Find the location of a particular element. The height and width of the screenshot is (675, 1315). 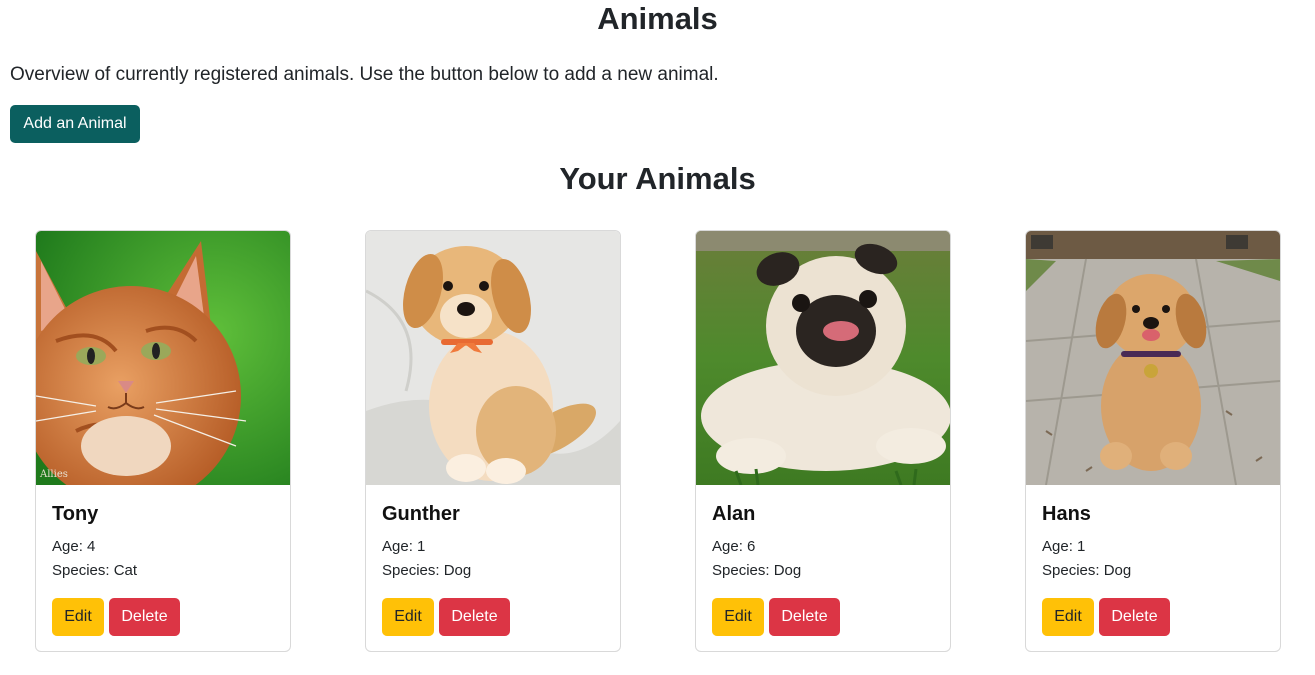

animal-card: Hans Age: 1 Species: Dog Edit Delete is located at coordinates (1153, 441).